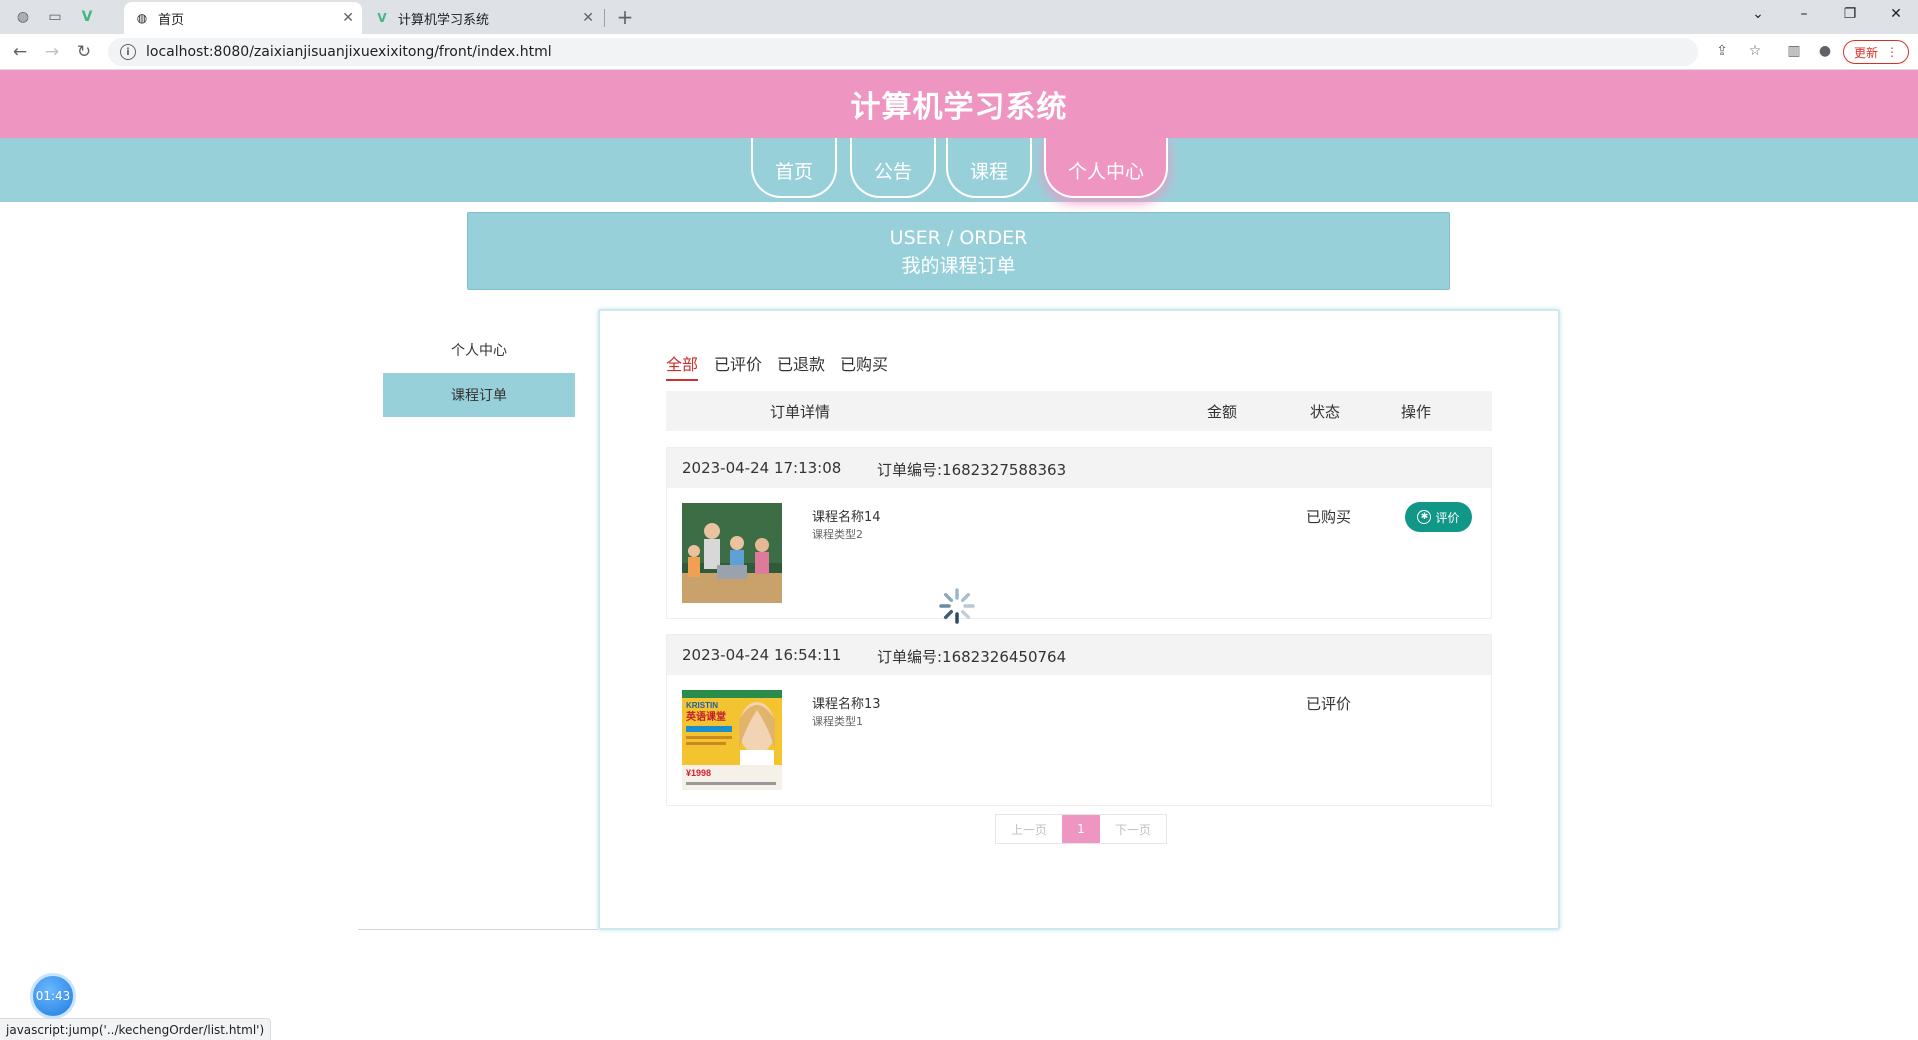 The width and height of the screenshot is (1918, 1040). Describe the element at coordinates (1794, 52) in the screenshot. I see `side-panel-icon: ▥` at that location.